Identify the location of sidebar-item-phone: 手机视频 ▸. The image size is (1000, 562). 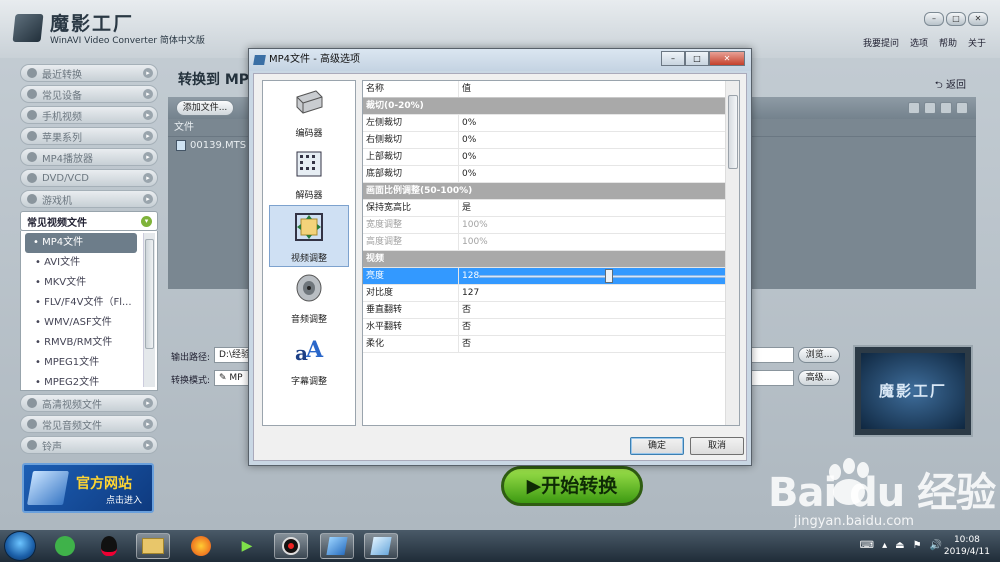
(89, 115).